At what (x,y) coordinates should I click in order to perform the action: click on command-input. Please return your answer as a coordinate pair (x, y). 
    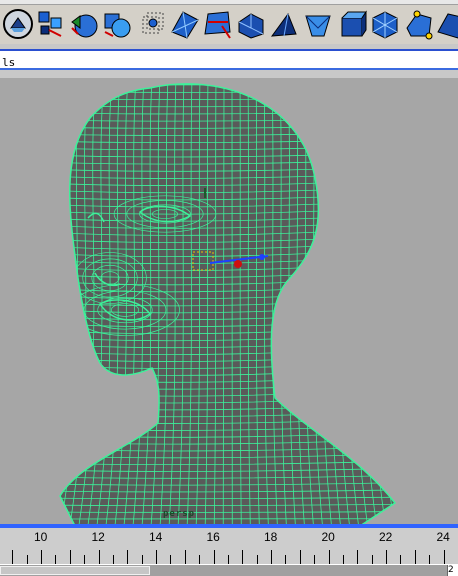
    Looking at the image, I should click on (222, 62).